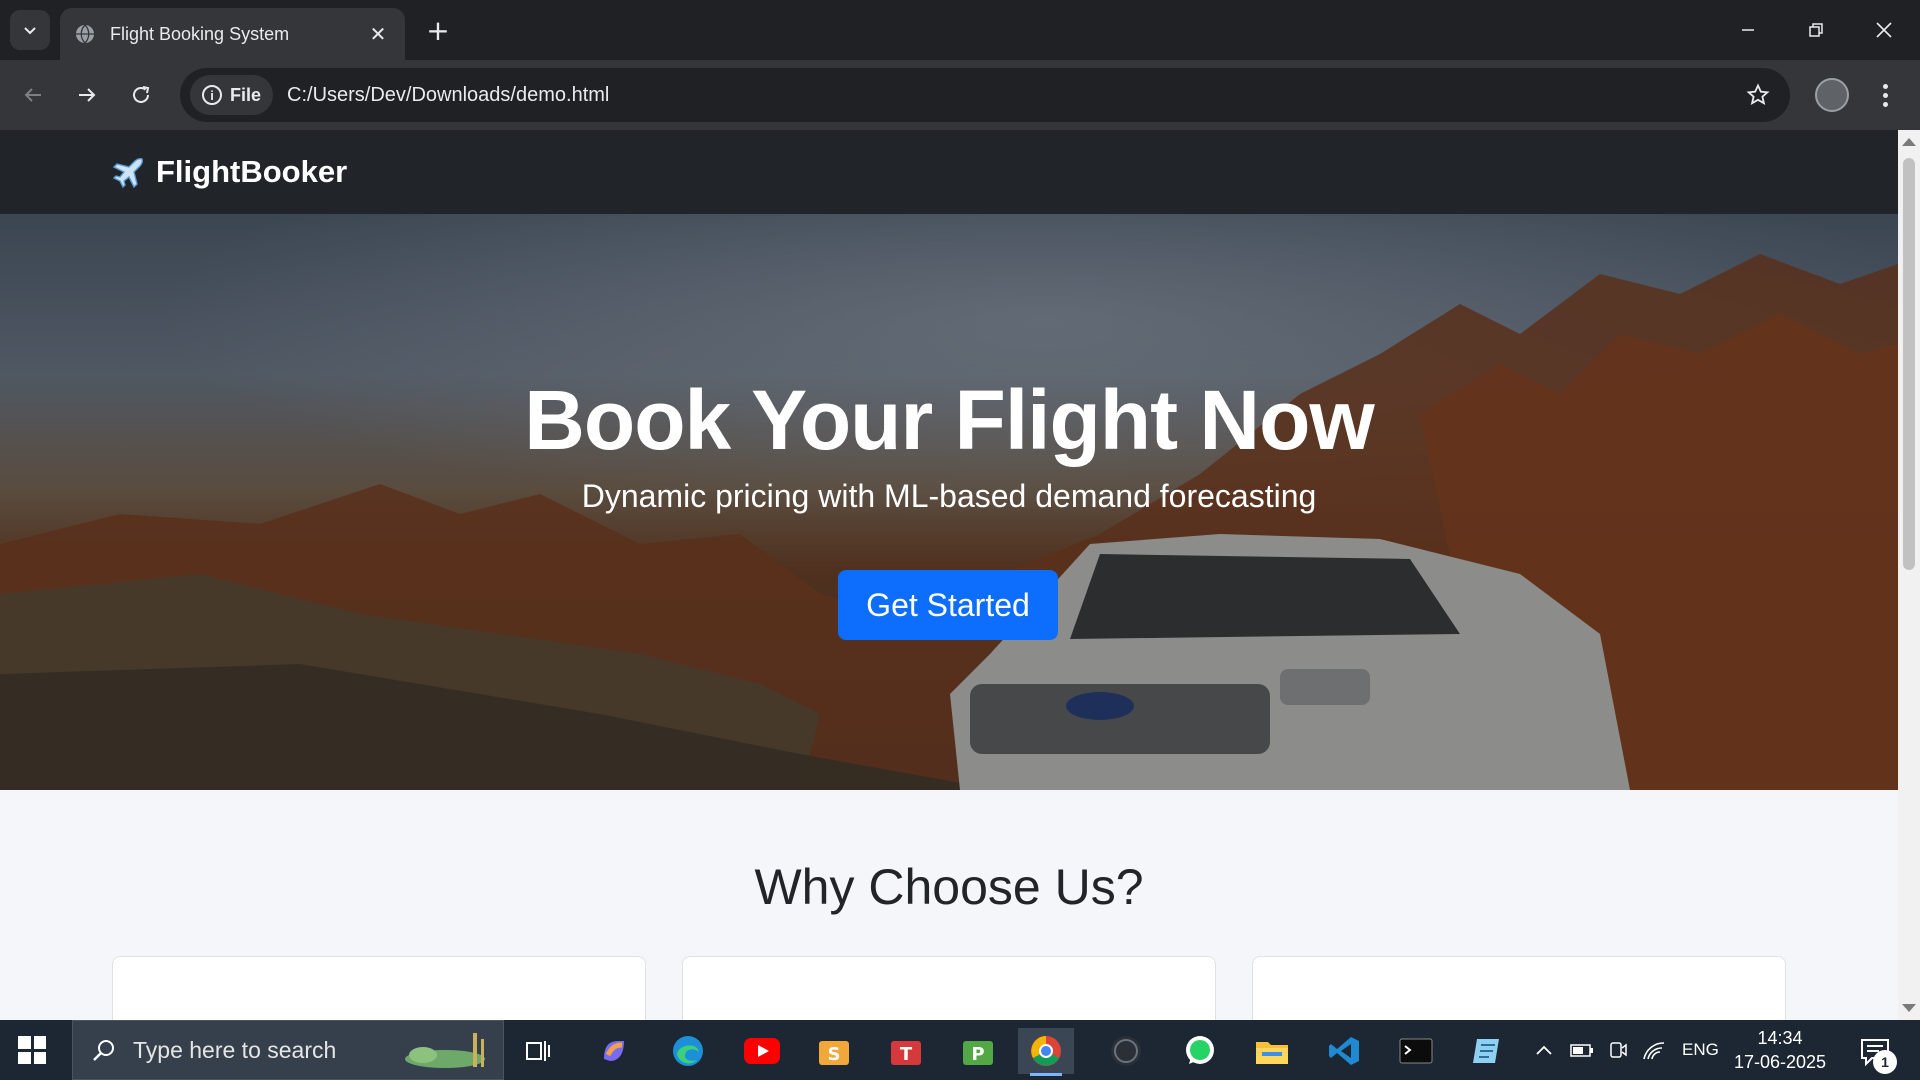 Image resolution: width=1920 pixels, height=1080 pixels. I want to click on brand-name: FlightBooker, so click(252, 171).